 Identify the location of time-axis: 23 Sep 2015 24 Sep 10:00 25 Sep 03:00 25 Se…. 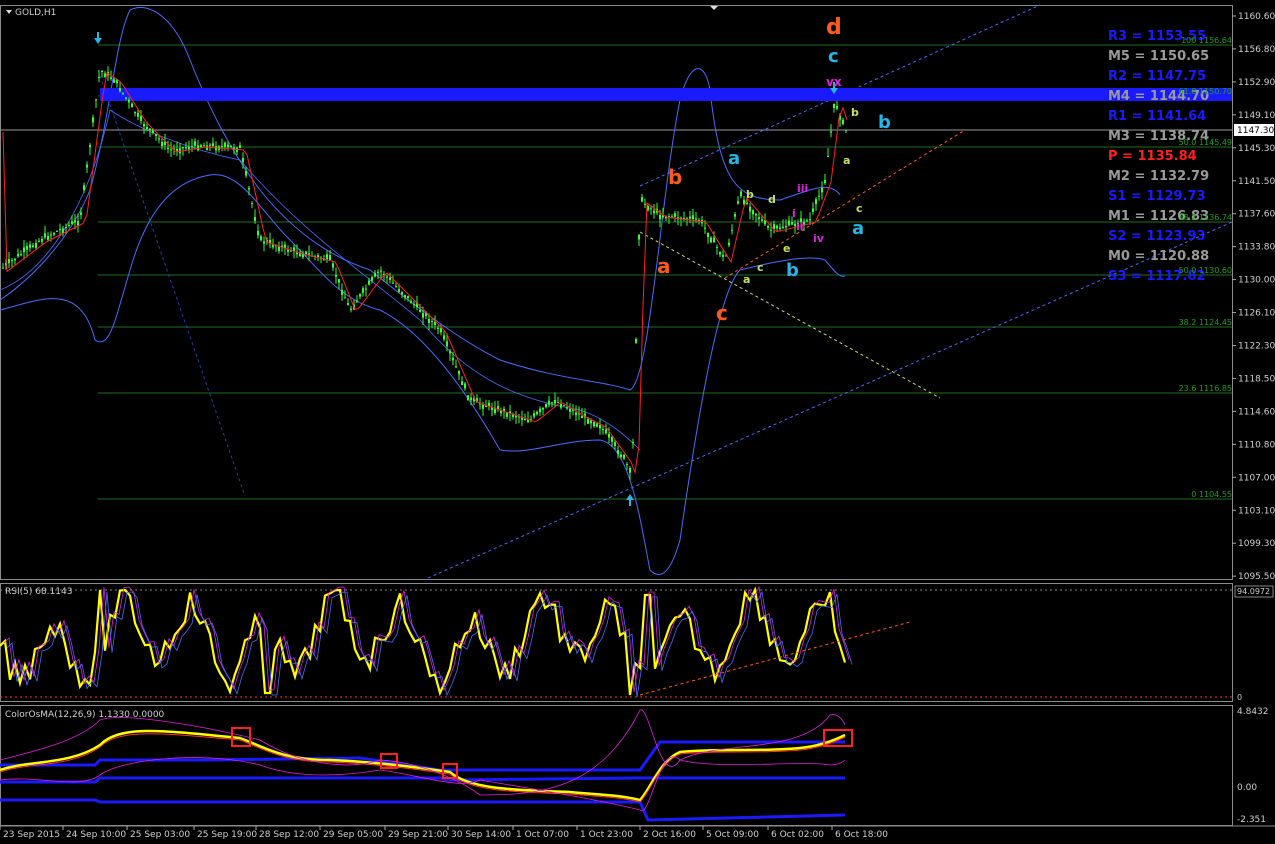
(444, 833).